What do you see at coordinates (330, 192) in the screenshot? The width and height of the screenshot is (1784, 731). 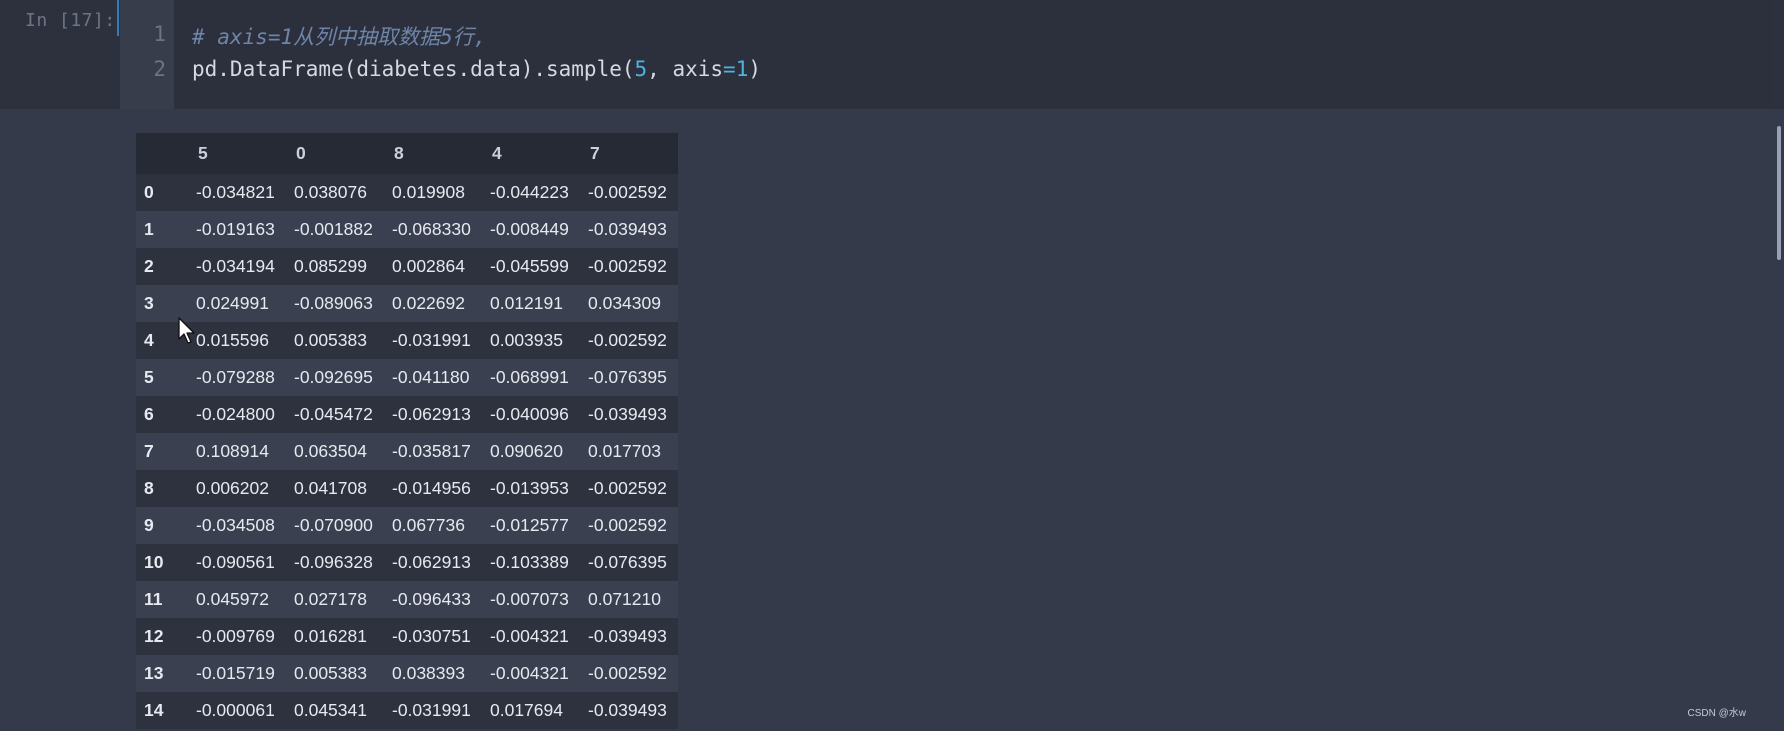 I see `table-cell: 0.038076` at bounding box center [330, 192].